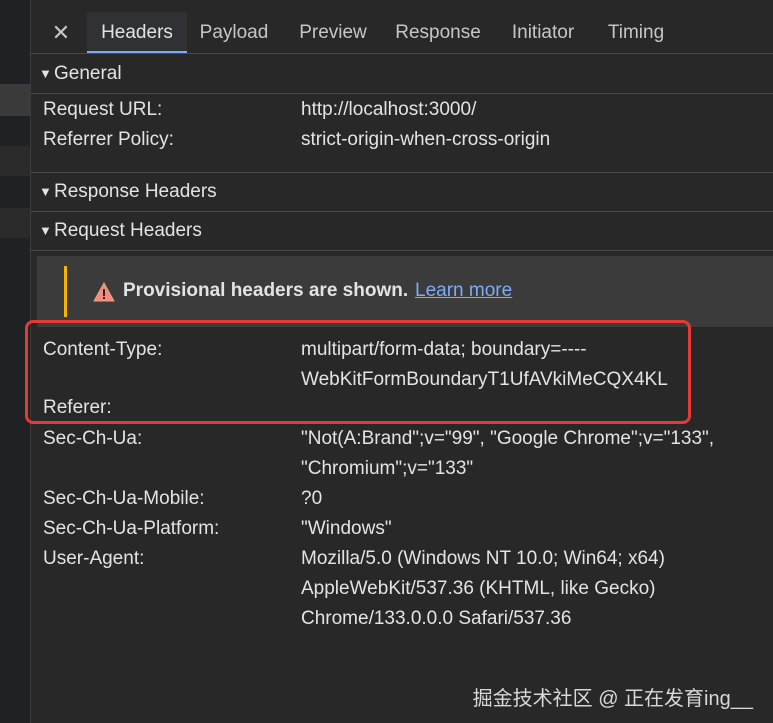 Image resolution: width=773 pixels, height=723 pixels. Describe the element at coordinates (463, 291) in the screenshot. I see `learn-more-link: Learn more` at that location.